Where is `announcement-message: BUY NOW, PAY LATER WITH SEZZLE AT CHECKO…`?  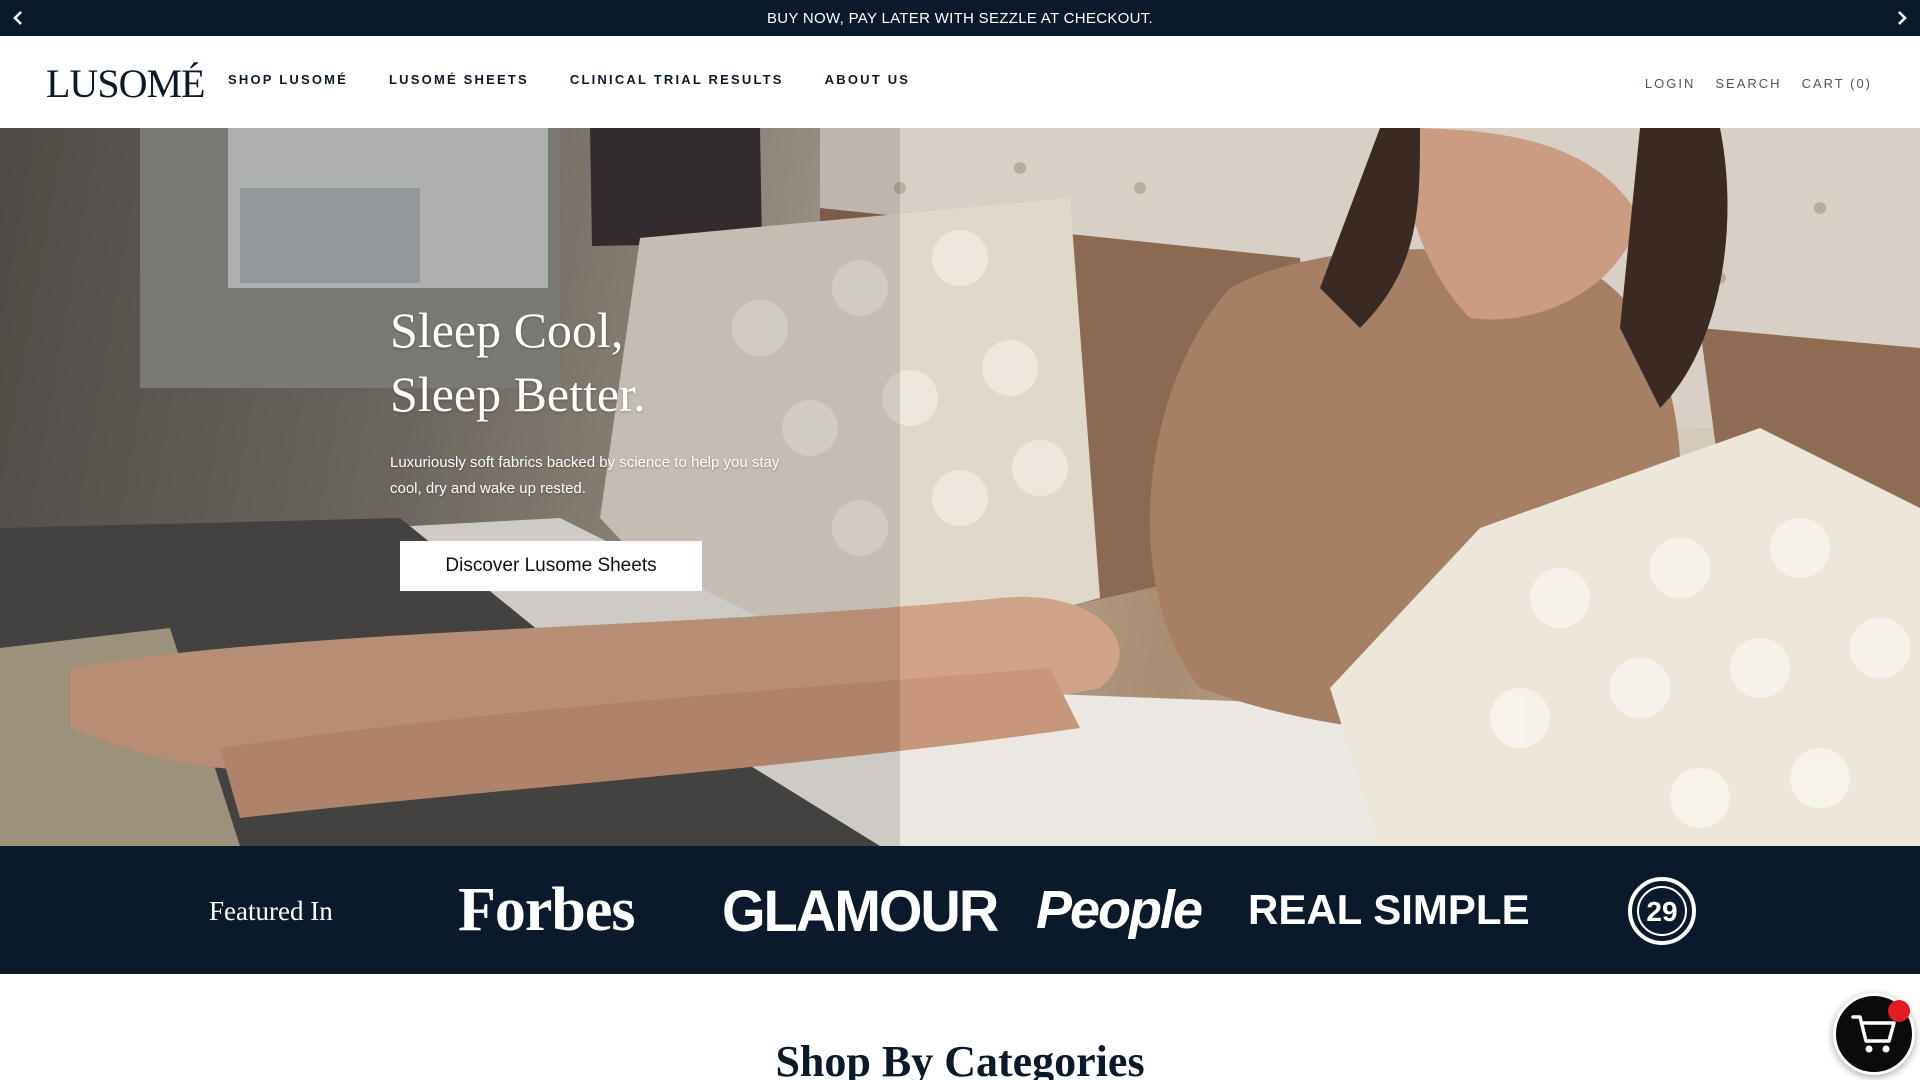 announcement-message: BUY NOW, PAY LATER WITH SEZZLE AT CHECKO… is located at coordinates (960, 18).